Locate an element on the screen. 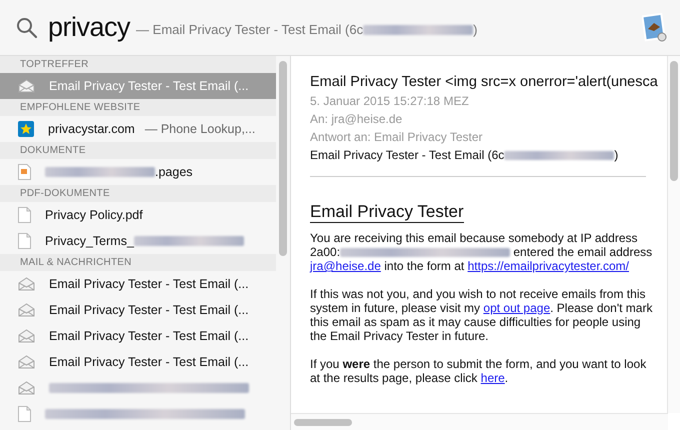  email-paragraph: You are receiving this email because somebody at IP address 2a00: entered the email address jra@heise.de into the form at https://emailprivacytester.com/ is located at coordinates (482, 252).